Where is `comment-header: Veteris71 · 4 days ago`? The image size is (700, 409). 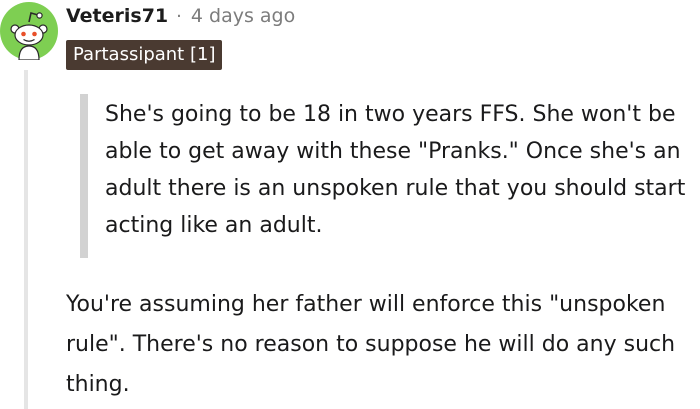 comment-header: Veteris71 · 4 days ago is located at coordinates (180, 16).